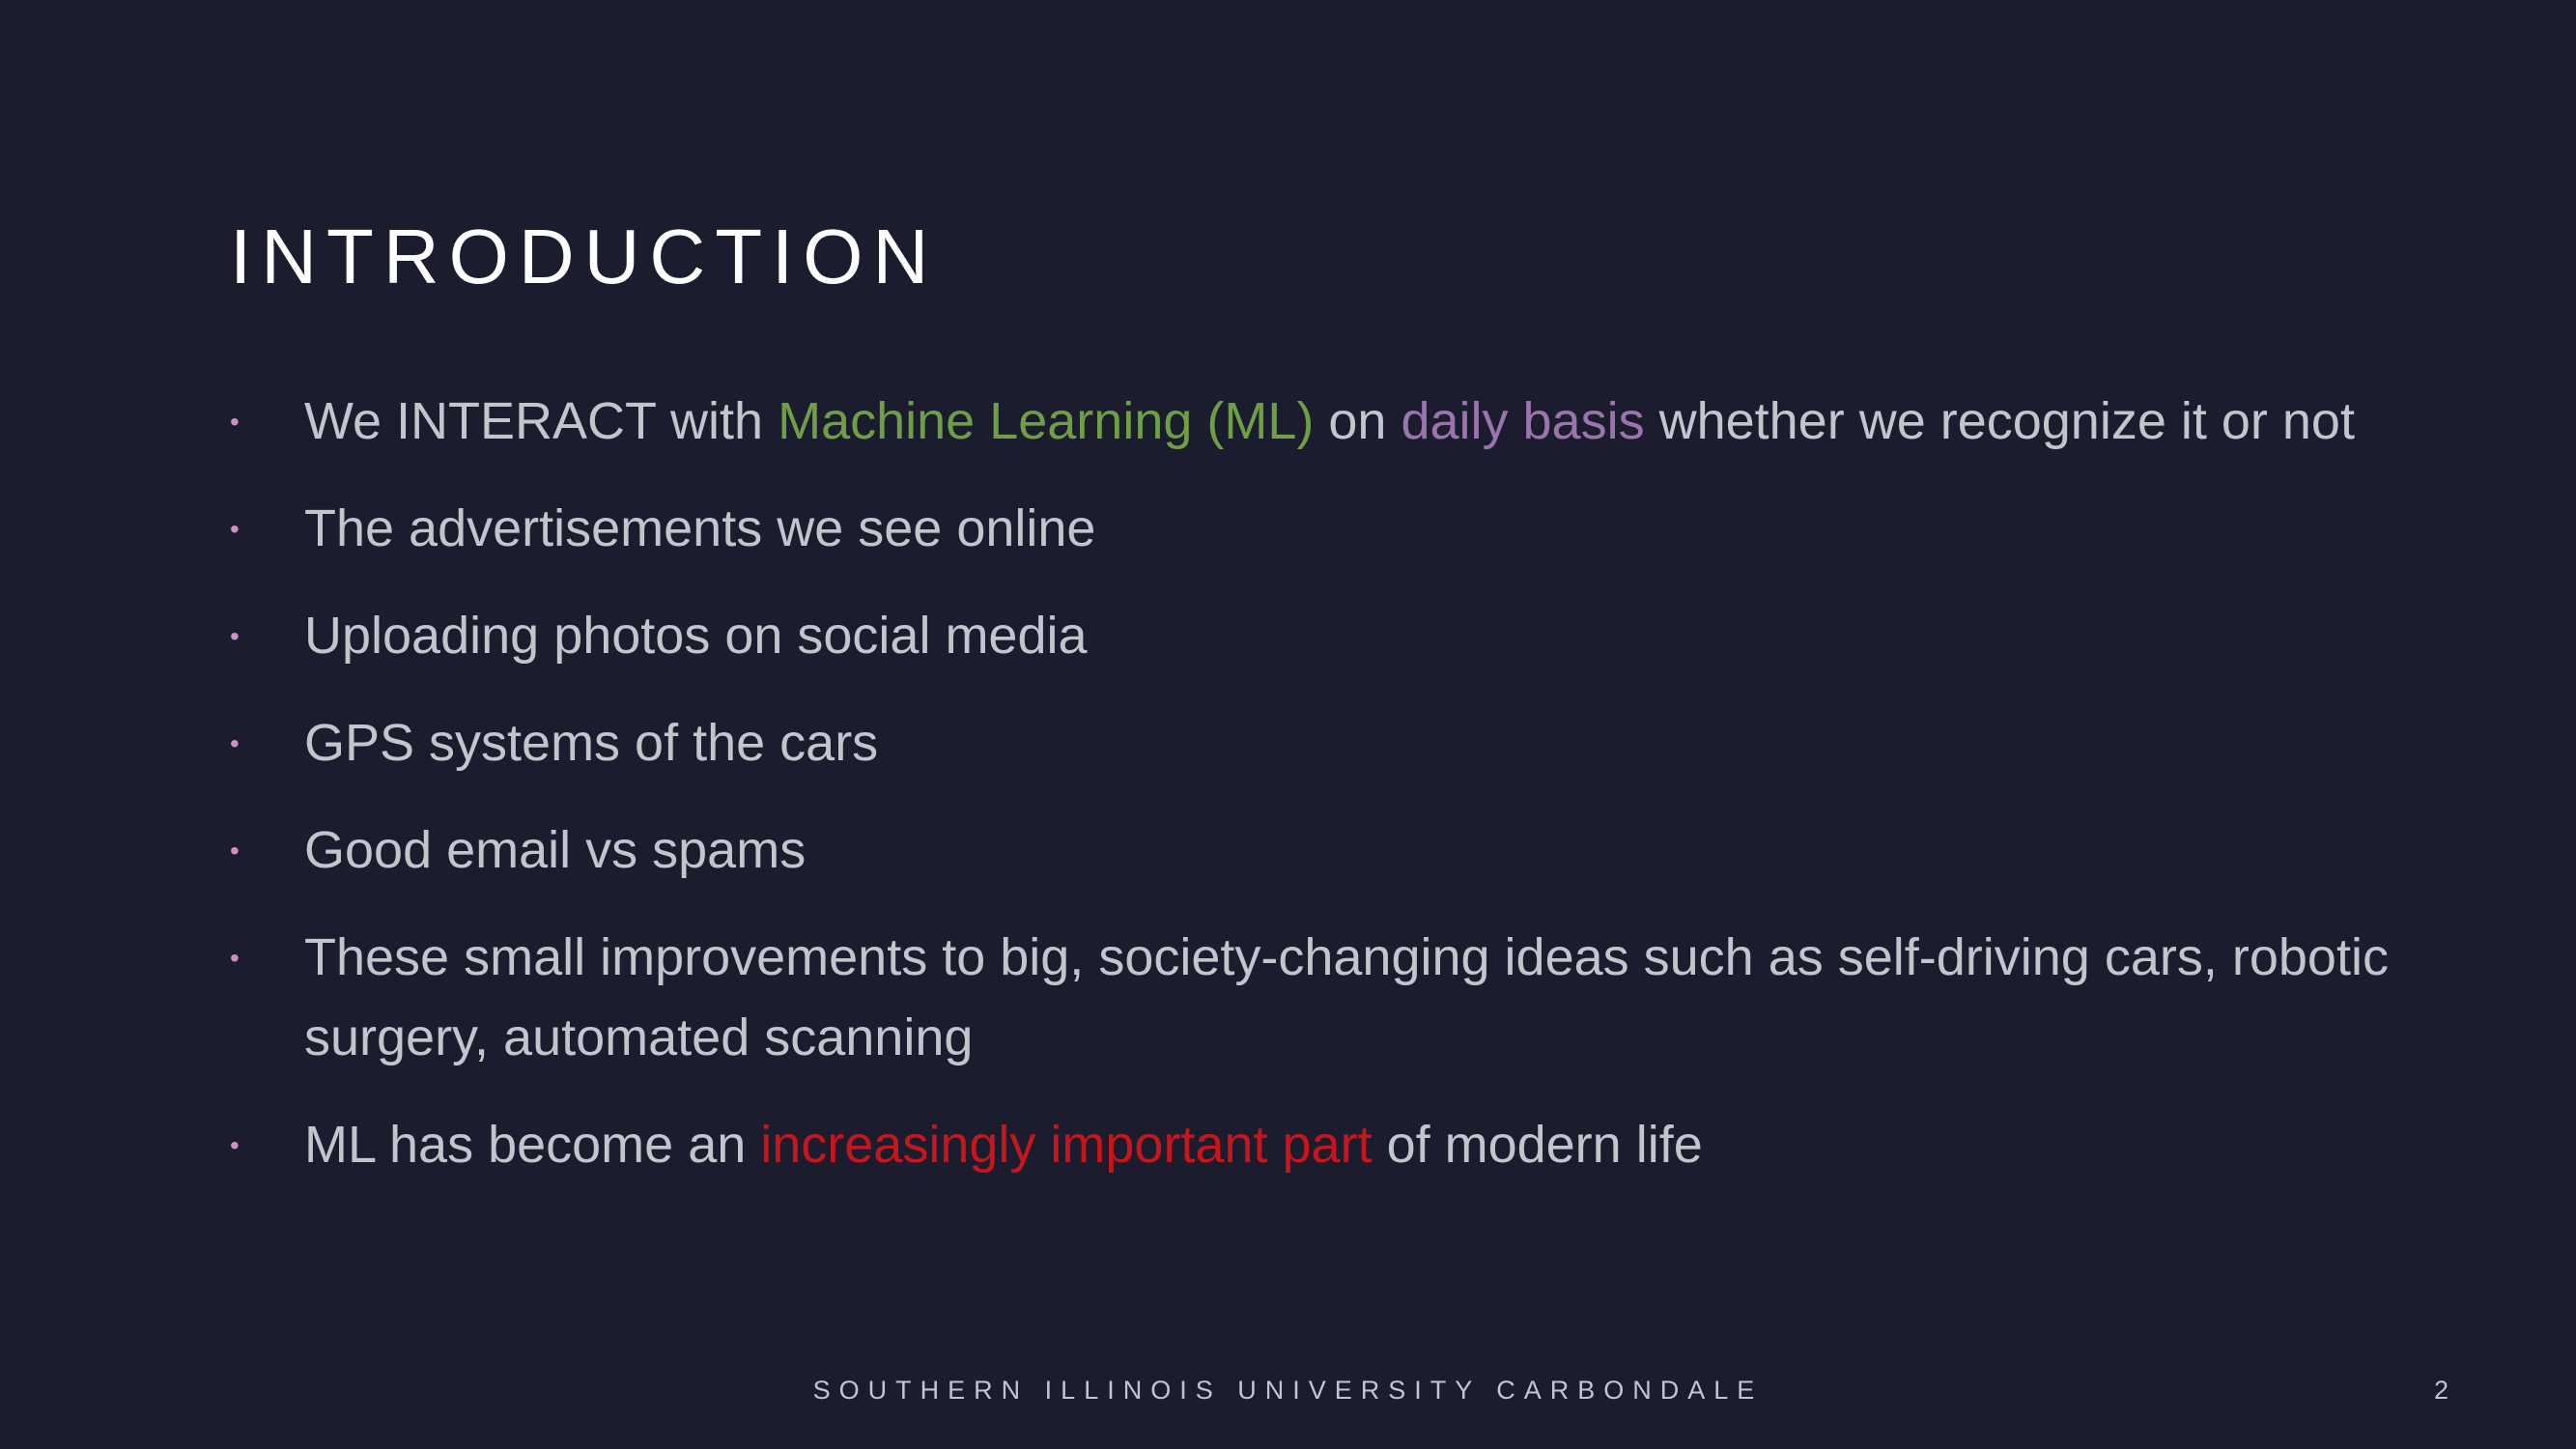 The image size is (2576, 1449). Describe the element at coordinates (700, 528) in the screenshot. I see `bullet-text: The advertisements we see online` at that location.